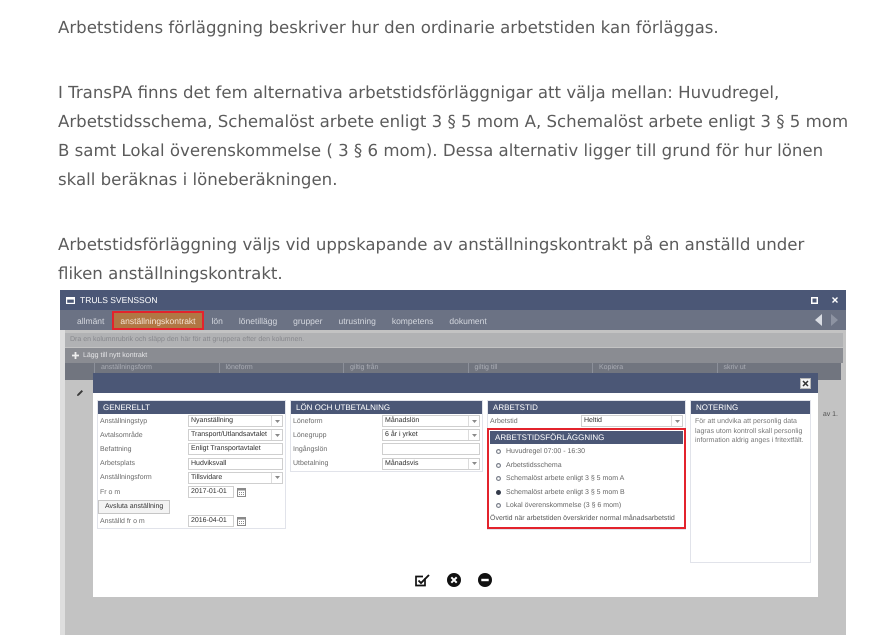  Describe the element at coordinates (389, 28) in the screenshot. I see `body-paragraph: Arbetstidens förläggning beskriver hur den ordinarie arbetstiden kan förläggas.` at that location.